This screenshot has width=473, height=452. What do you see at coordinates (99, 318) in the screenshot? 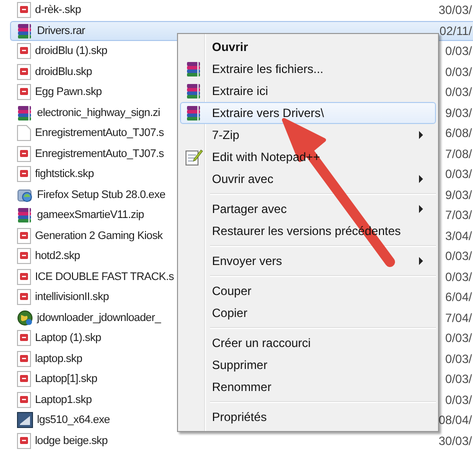
I see `file-name: jdownloader_jdownloader_` at bounding box center [99, 318].